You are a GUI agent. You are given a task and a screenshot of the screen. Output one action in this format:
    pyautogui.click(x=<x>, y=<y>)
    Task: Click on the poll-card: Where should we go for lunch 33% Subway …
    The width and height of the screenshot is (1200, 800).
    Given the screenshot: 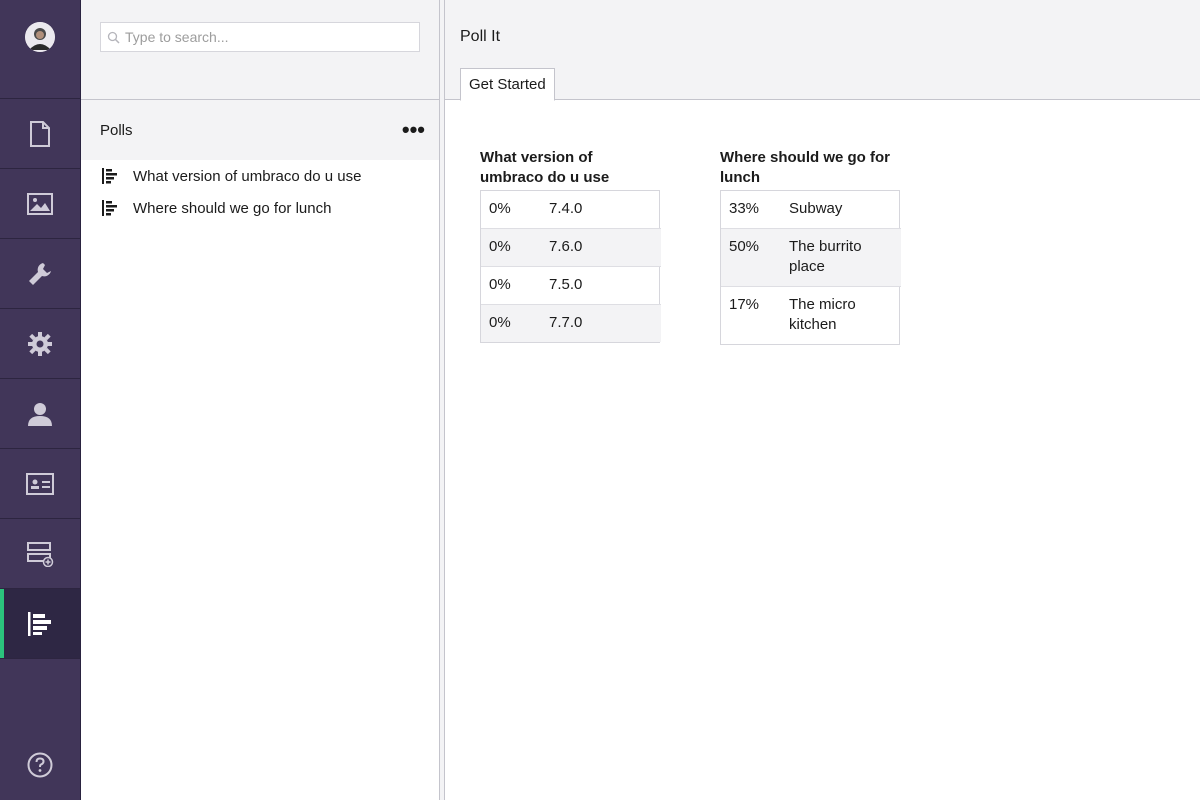 What is the action you would take?
    pyautogui.click(x=810, y=246)
    